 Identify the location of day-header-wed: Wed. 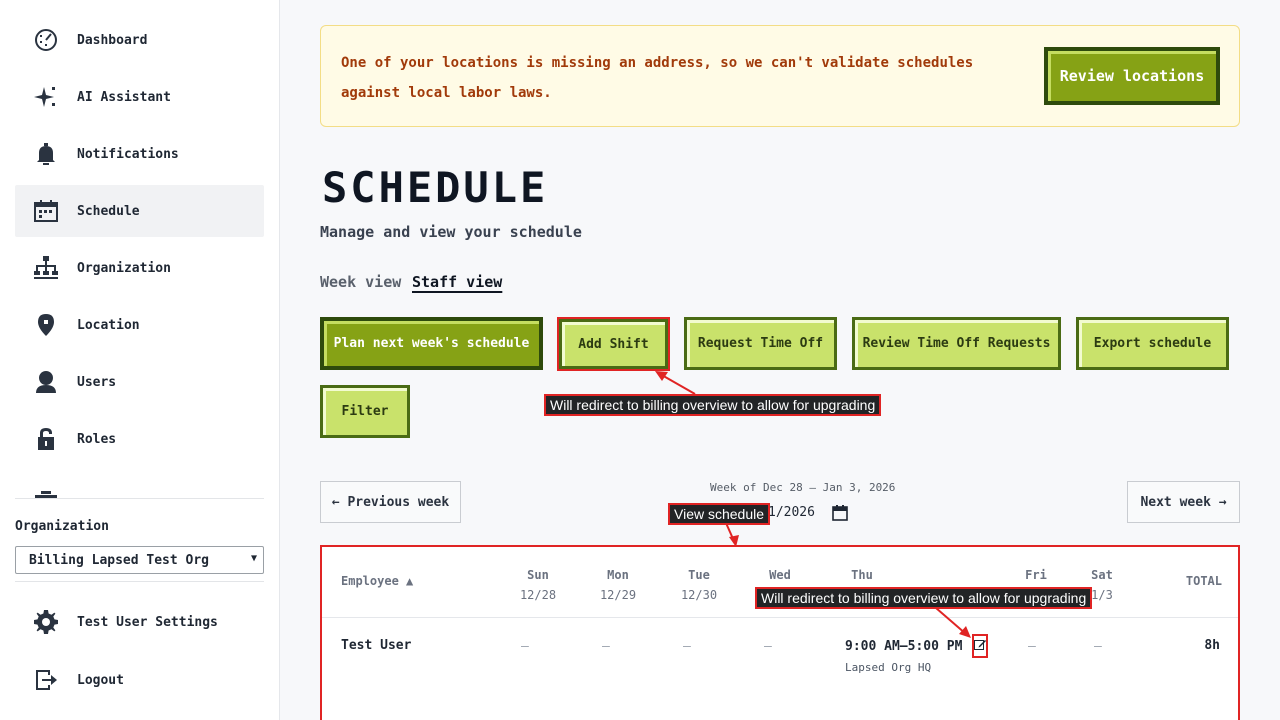
(780, 575).